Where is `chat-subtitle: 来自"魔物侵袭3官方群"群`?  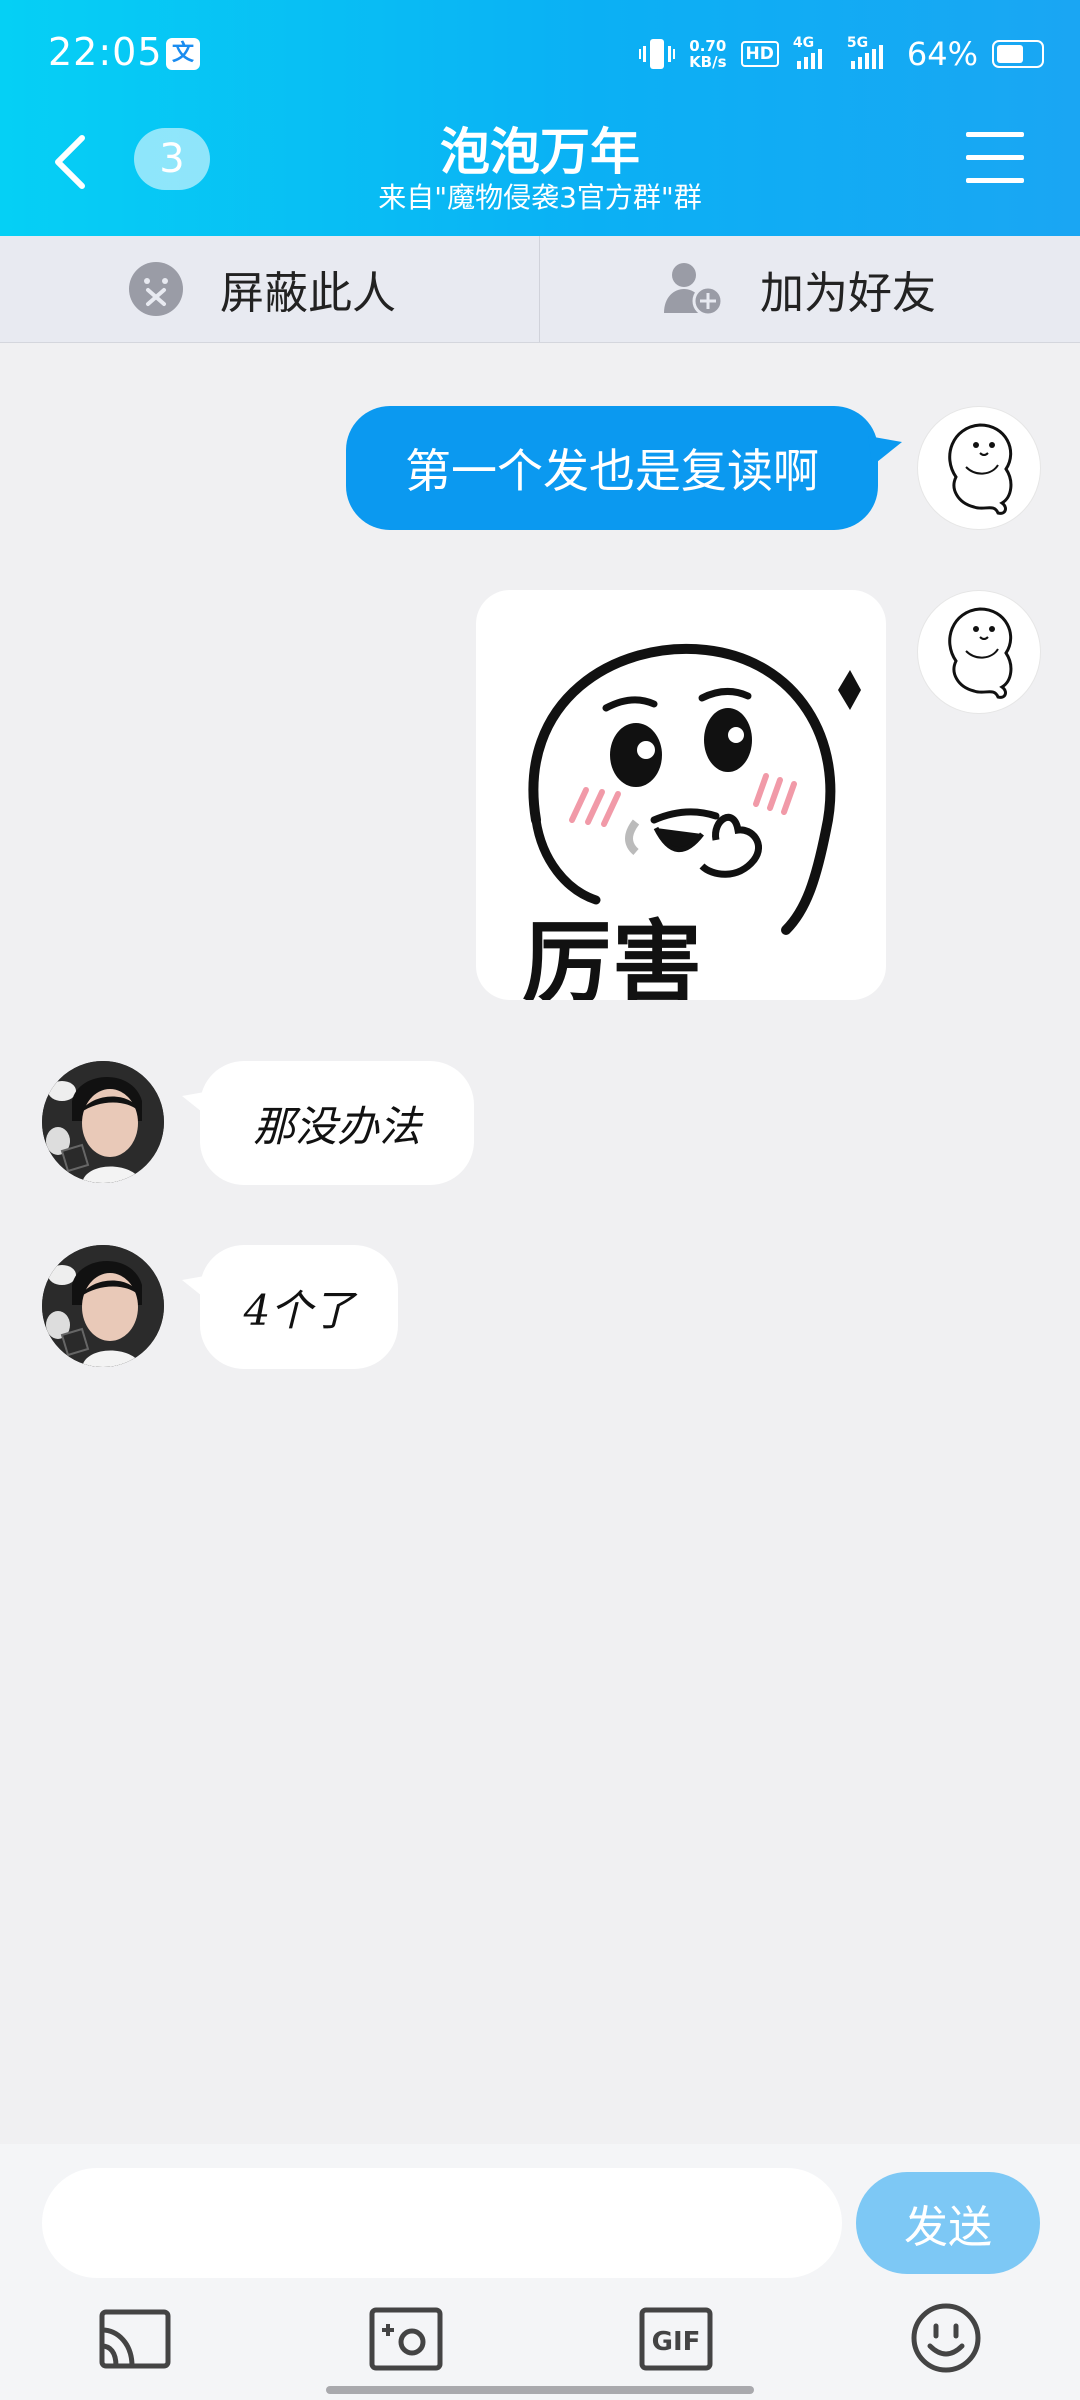
chat-subtitle: 来自"魔物侵袭3官方群"群 is located at coordinates (540, 197).